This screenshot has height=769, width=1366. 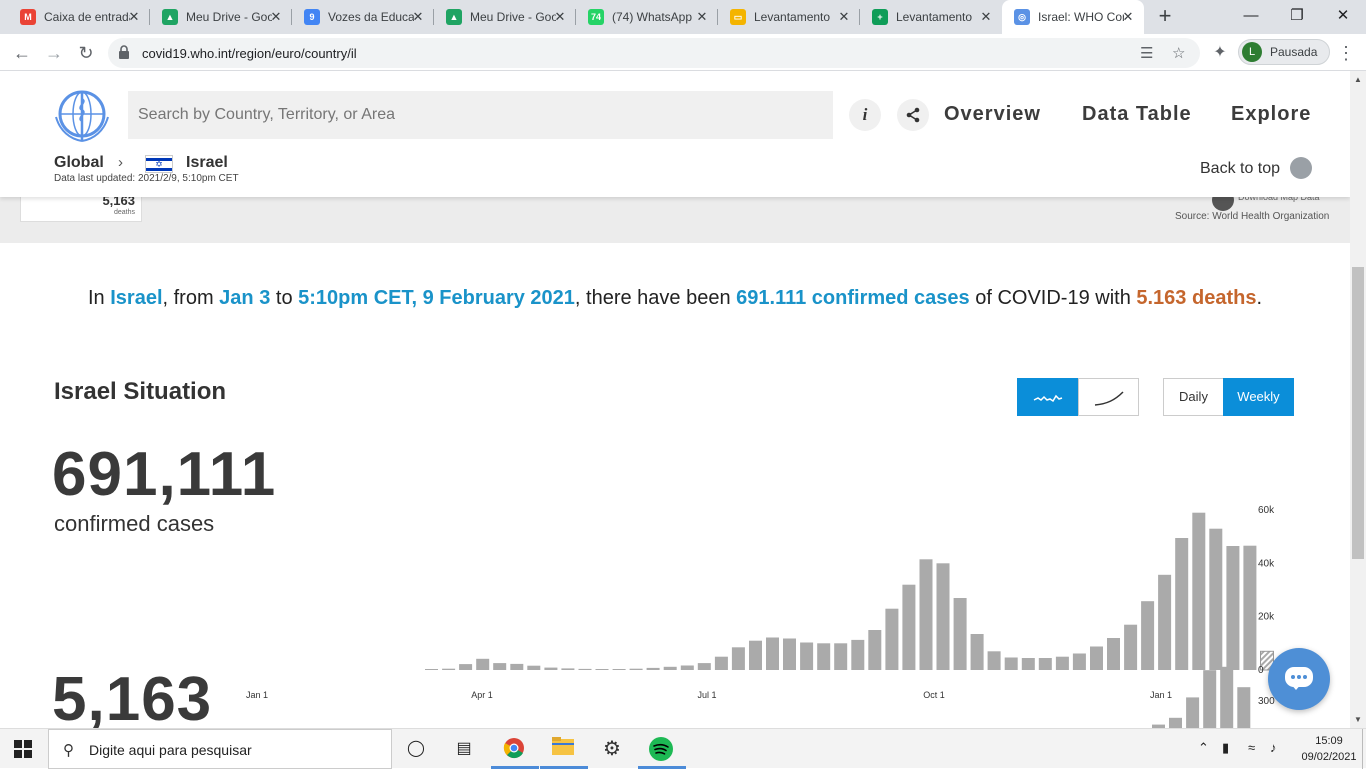 I want to click on show-desktop-button, so click(x=1364, y=749).